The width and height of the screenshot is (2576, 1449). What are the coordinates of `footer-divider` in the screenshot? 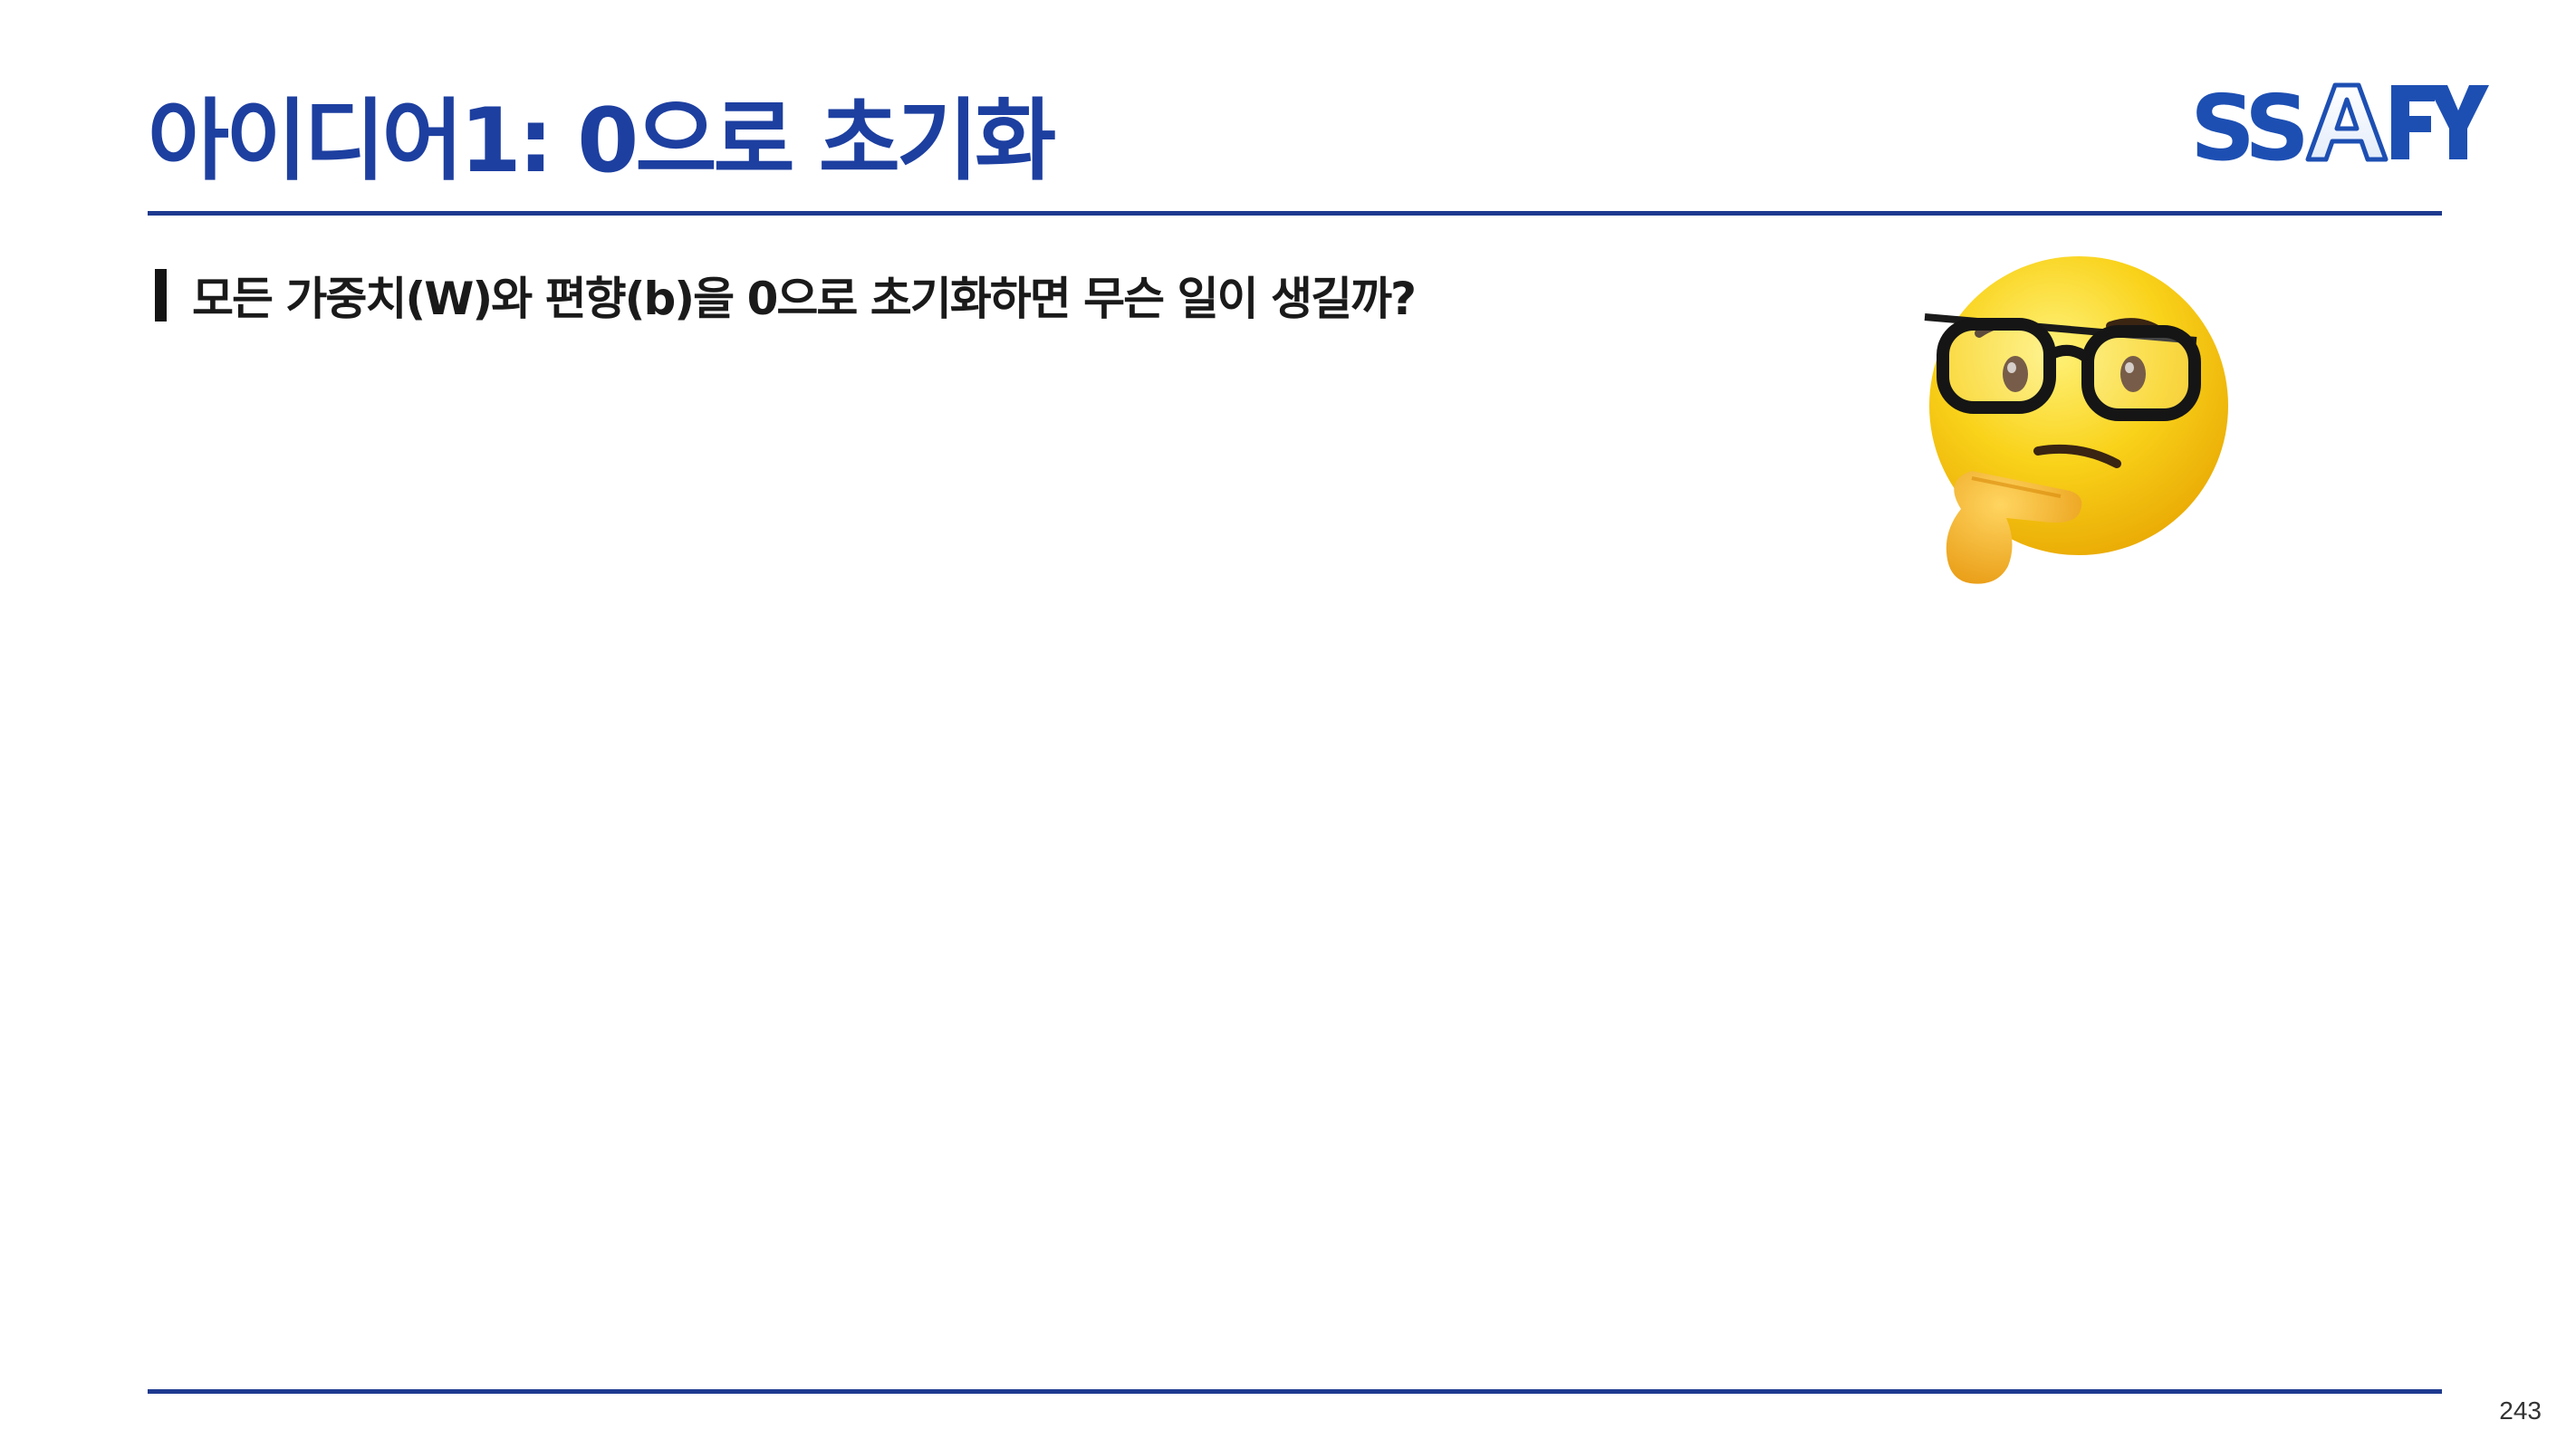 It's located at (1295, 1391).